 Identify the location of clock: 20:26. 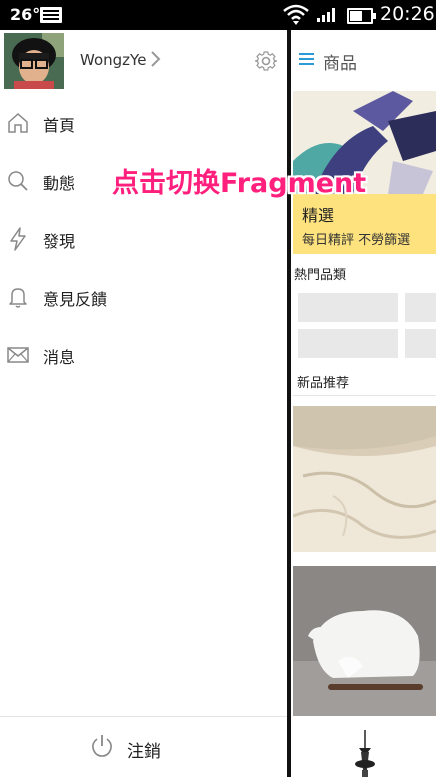
(407, 14).